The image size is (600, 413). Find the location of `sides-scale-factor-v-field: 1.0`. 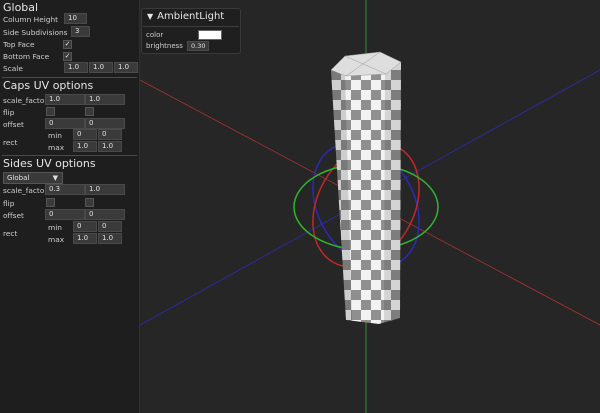

sides-scale-factor-v-field: 1.0 is located at coordinates (105, 189).